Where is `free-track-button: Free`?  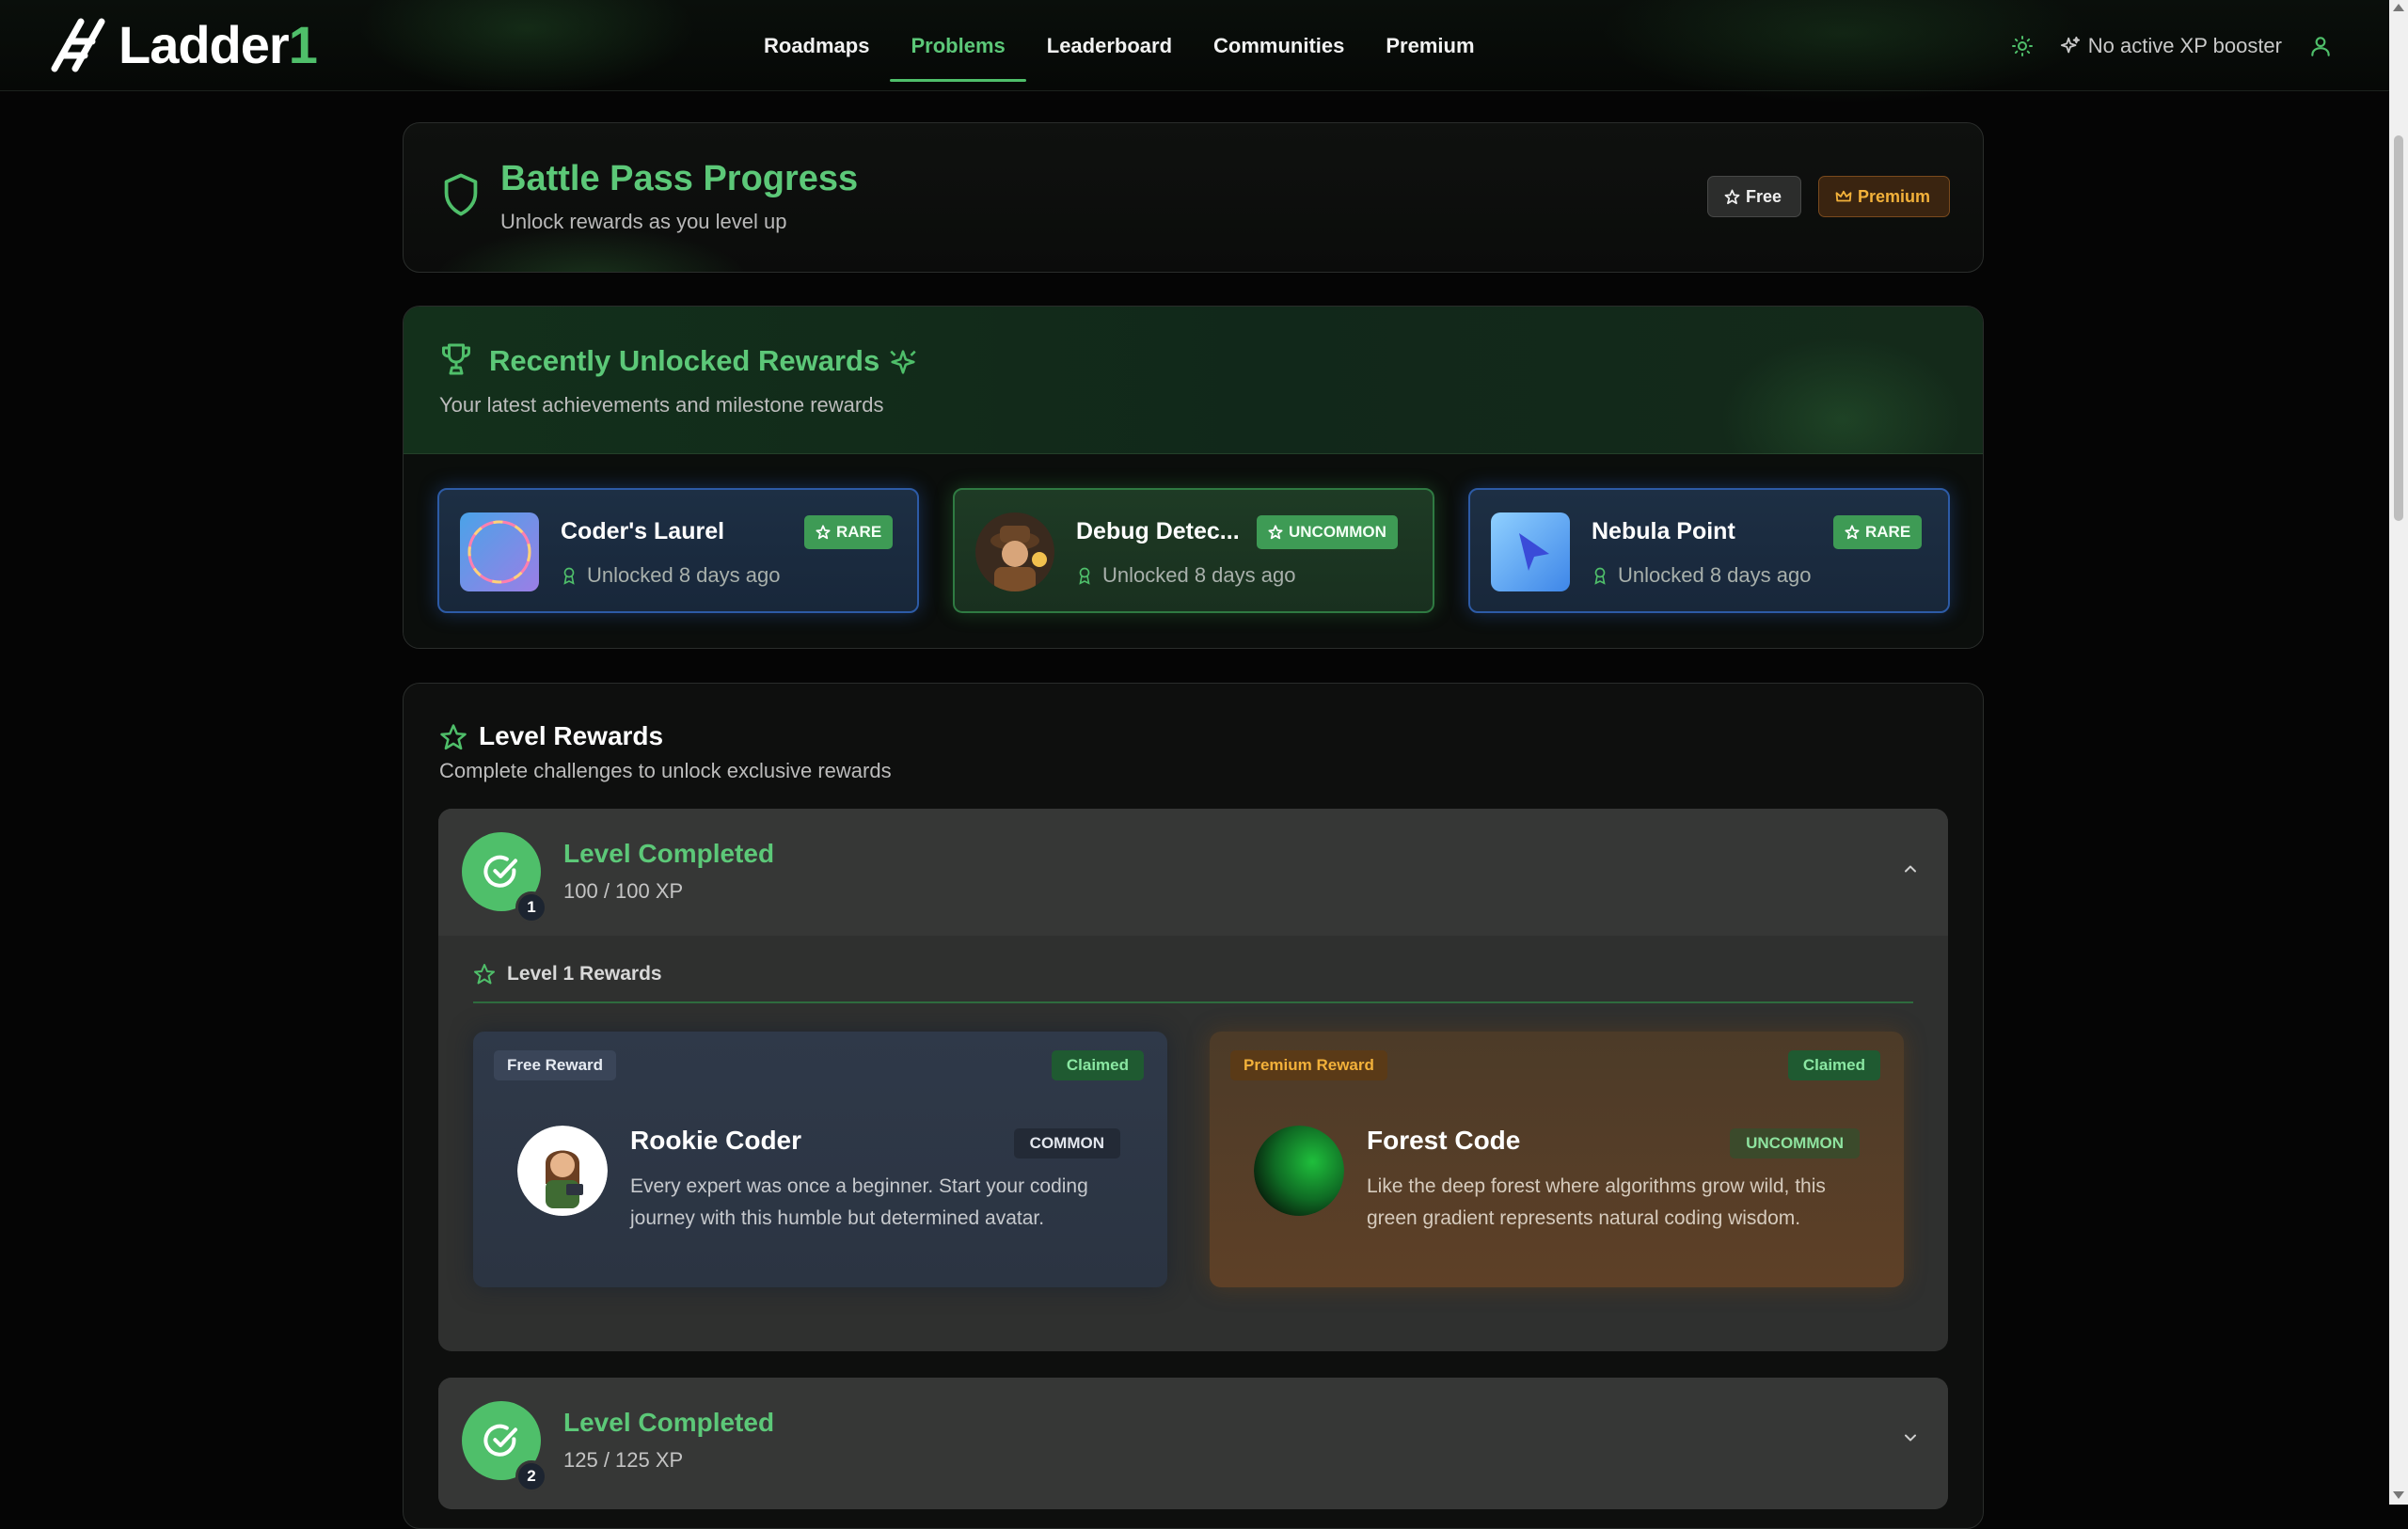
free-track-button: Free is located at coordinates (1754, 197).